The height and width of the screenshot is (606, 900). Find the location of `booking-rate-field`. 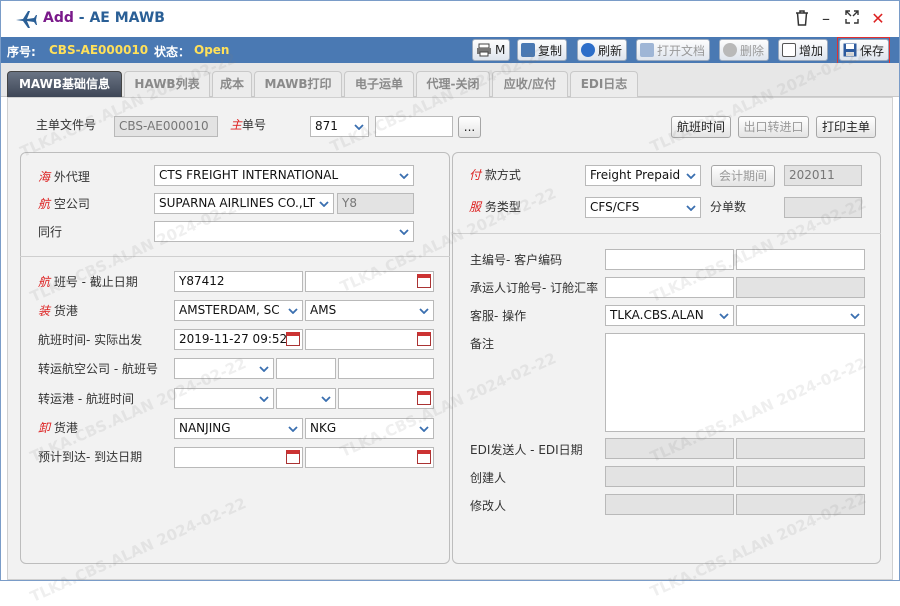

booking-rate-field is located at coordinates (800, 287).